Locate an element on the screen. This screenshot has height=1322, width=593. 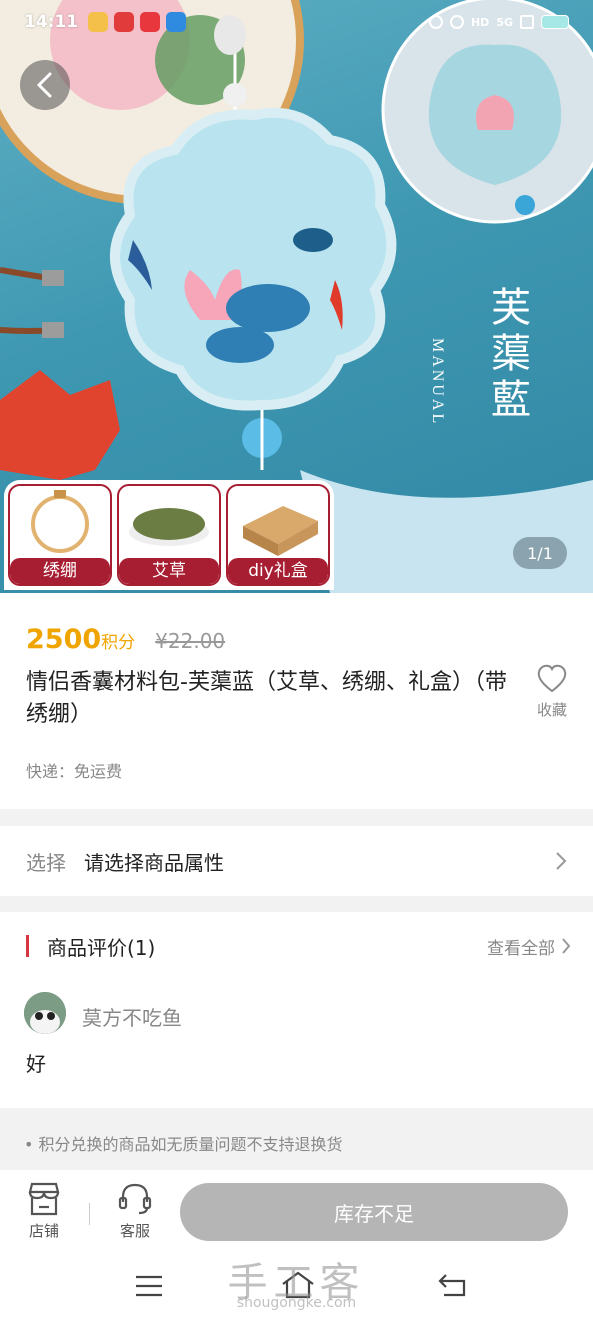
avatar is located at coordinates (45, 1013).